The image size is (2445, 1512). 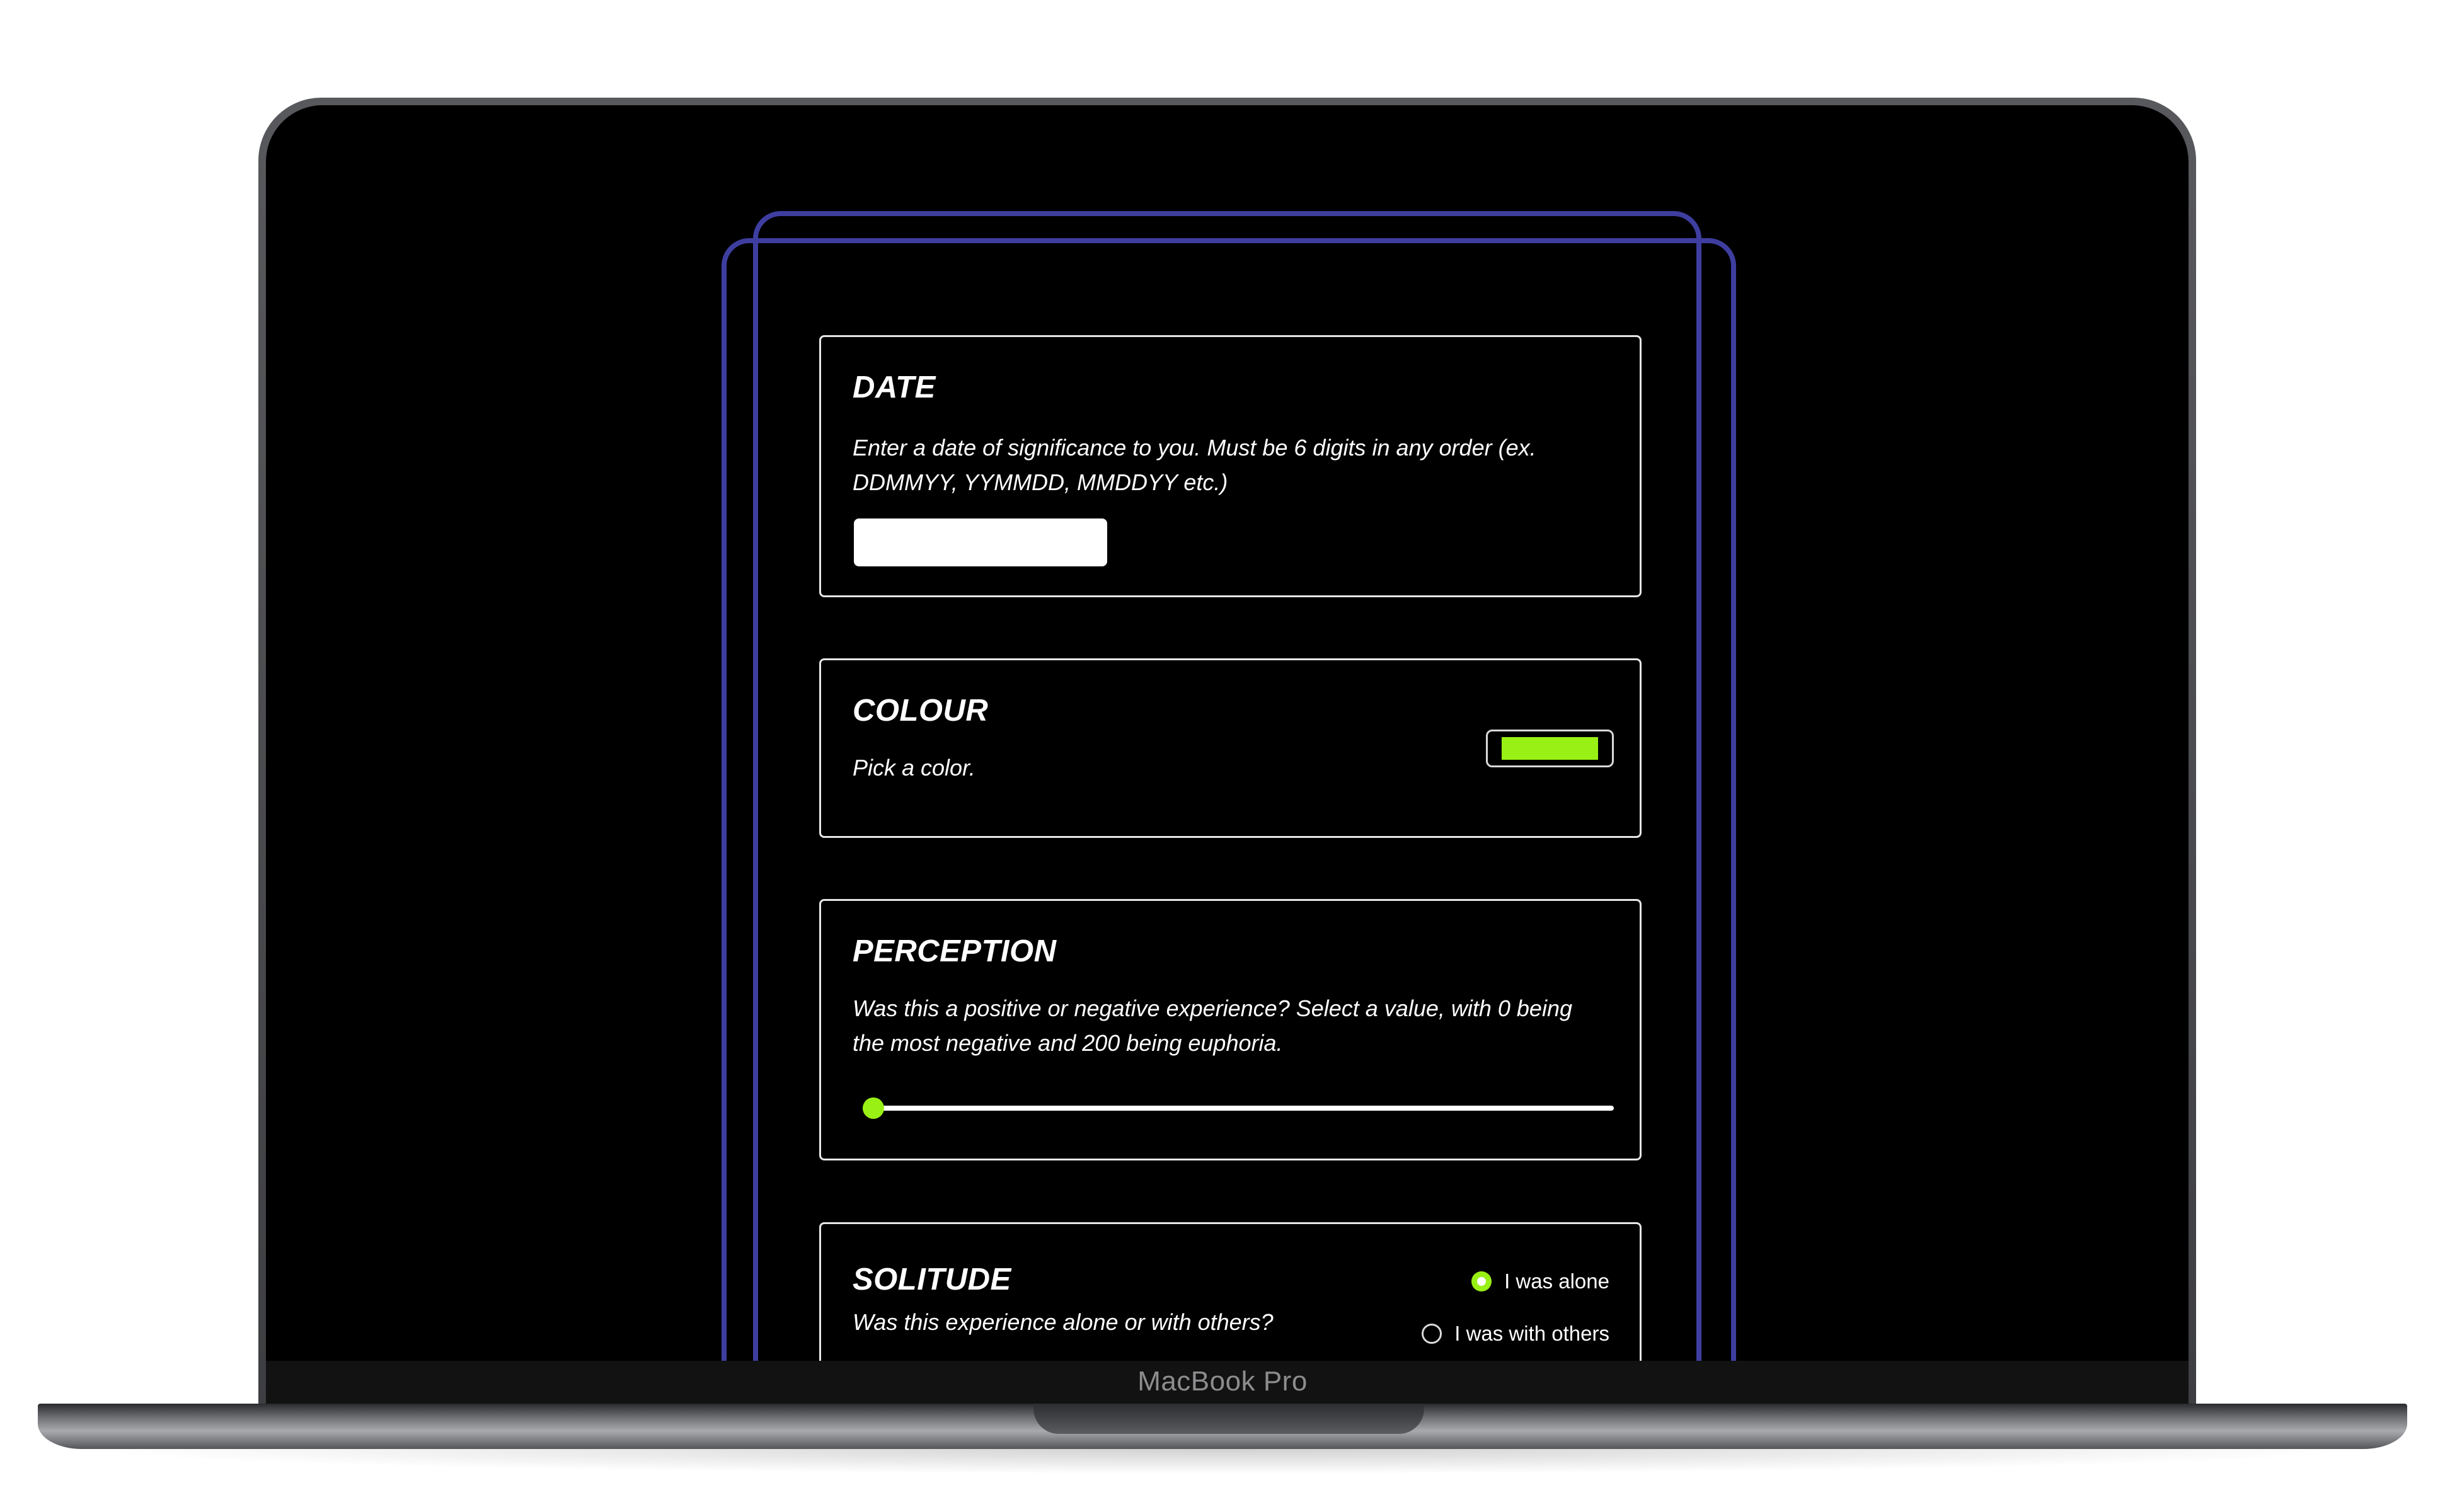 What do you see at coordinates (1228, 1419) in the screenshot?
I see `laptop-opening-notch` at bounding box center [1228, 1419].